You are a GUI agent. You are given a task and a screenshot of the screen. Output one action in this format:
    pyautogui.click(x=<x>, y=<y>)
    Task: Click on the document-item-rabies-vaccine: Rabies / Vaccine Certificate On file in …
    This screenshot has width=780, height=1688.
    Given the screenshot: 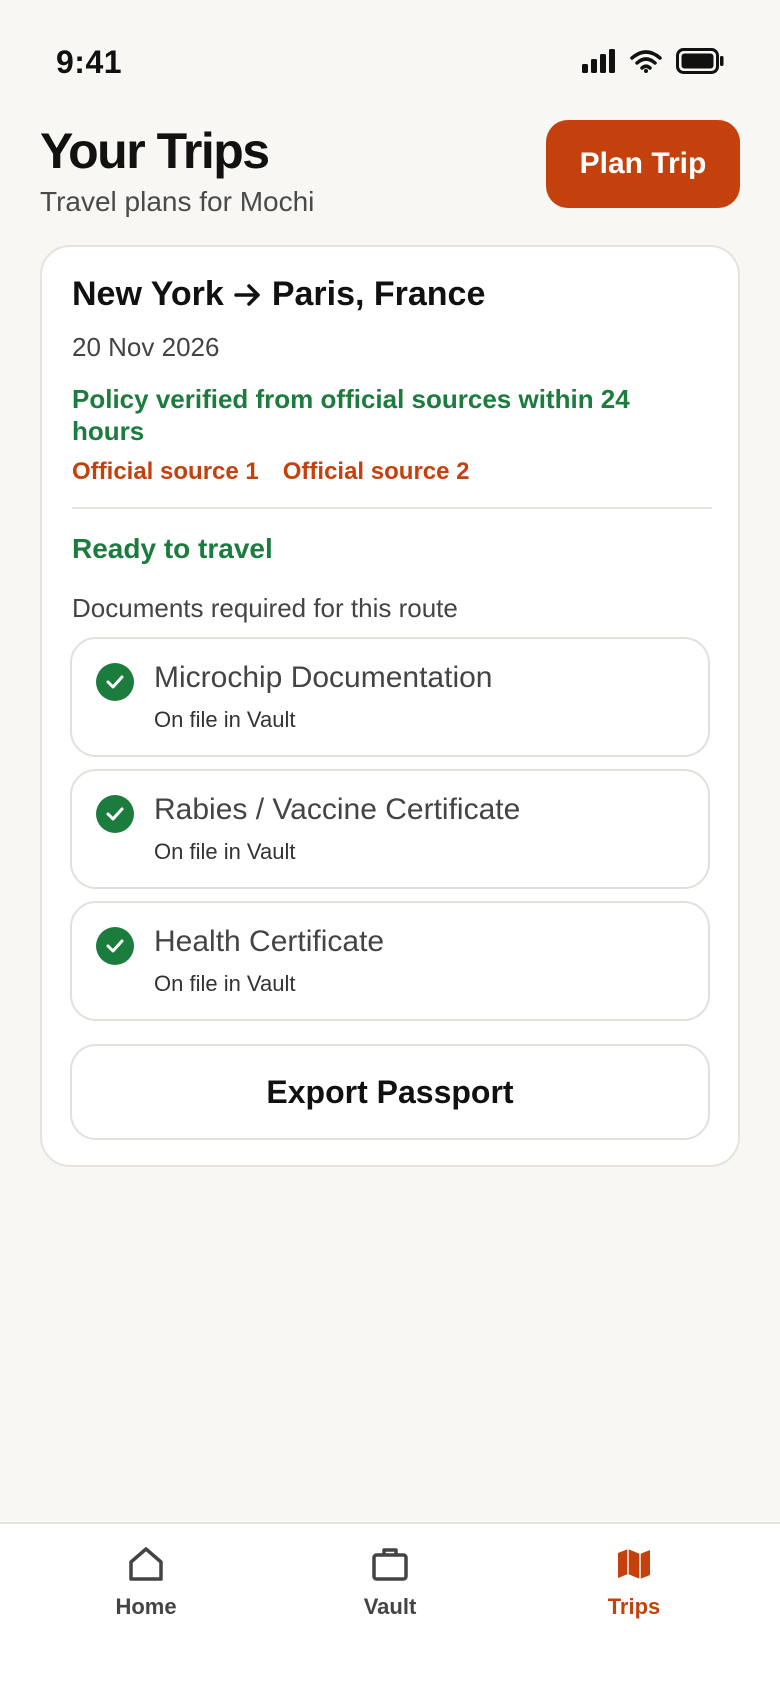 What is the action you would take?
    pyautogui.click(x=390, y=829)
    